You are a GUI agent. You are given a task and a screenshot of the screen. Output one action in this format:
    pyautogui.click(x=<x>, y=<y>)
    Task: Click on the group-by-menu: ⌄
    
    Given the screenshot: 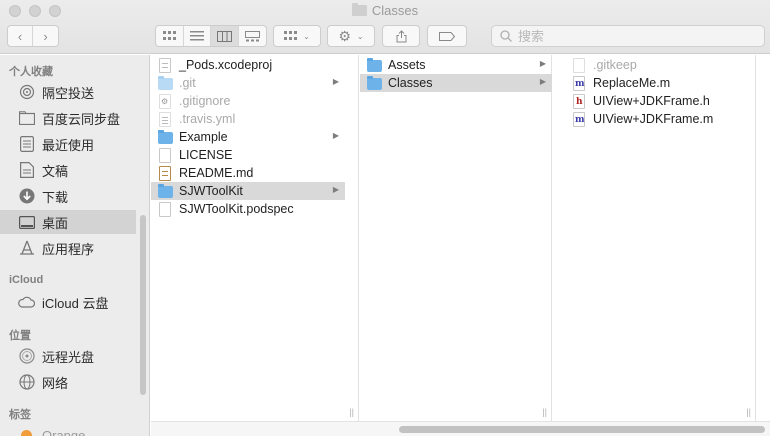 What is the action you would take?
    pyautogui.click(x=297, y=36)
    